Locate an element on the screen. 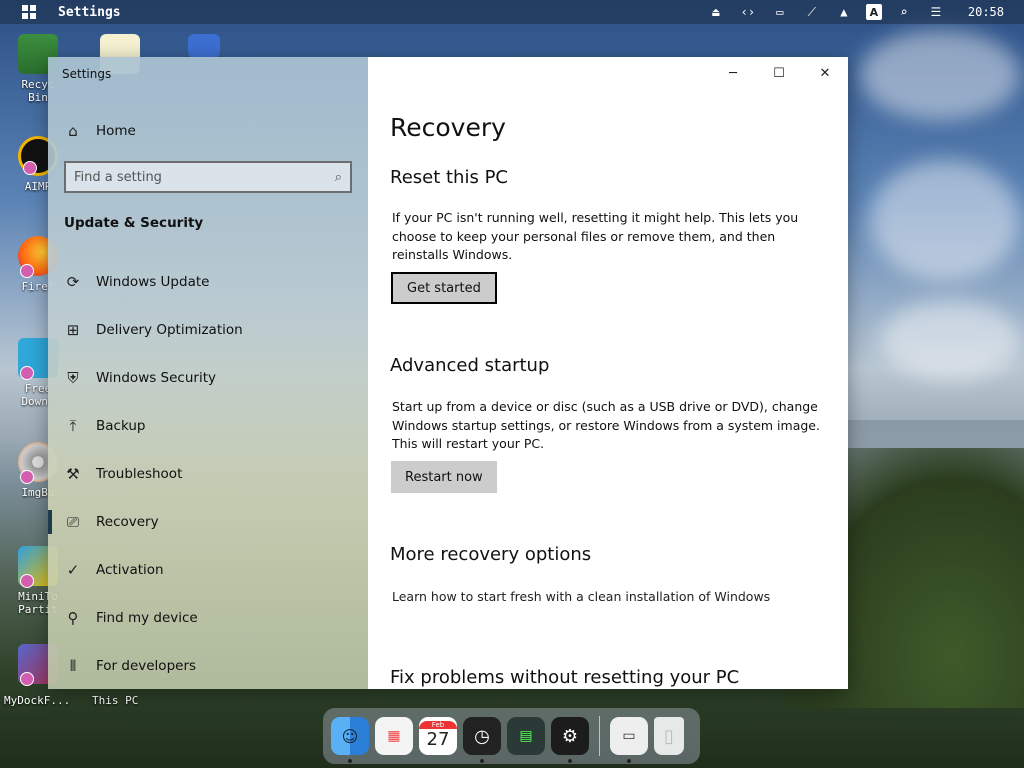 The width and height of the screenshot is (1024, 768). fix-problems-heading: Fix problems without resetting your PC is located at coordinates (565, 677).